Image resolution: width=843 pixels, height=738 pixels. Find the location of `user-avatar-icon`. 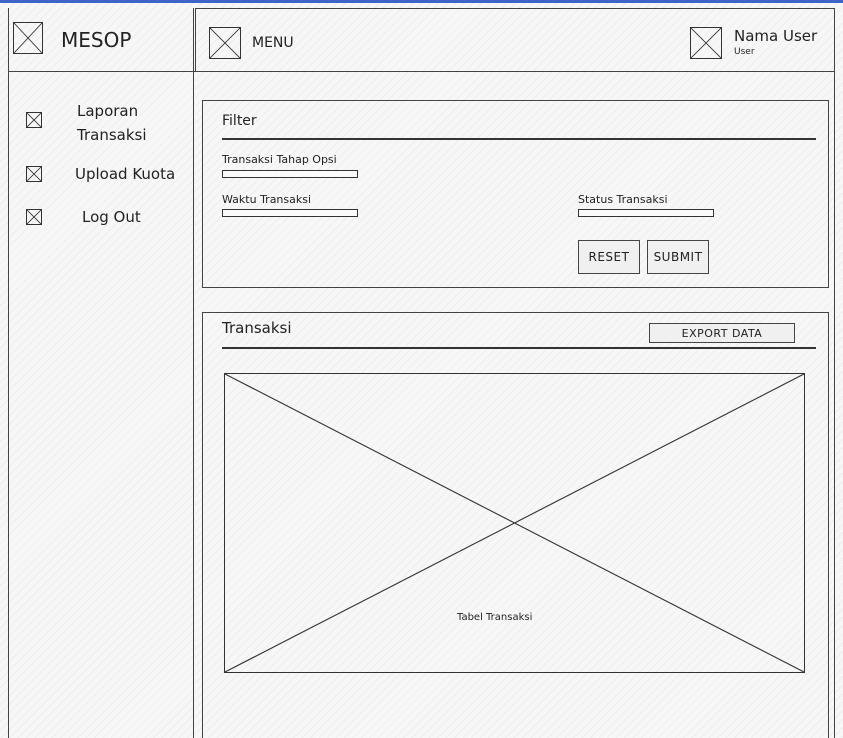

user-avatar-icon is located at coordinates (706, 43).